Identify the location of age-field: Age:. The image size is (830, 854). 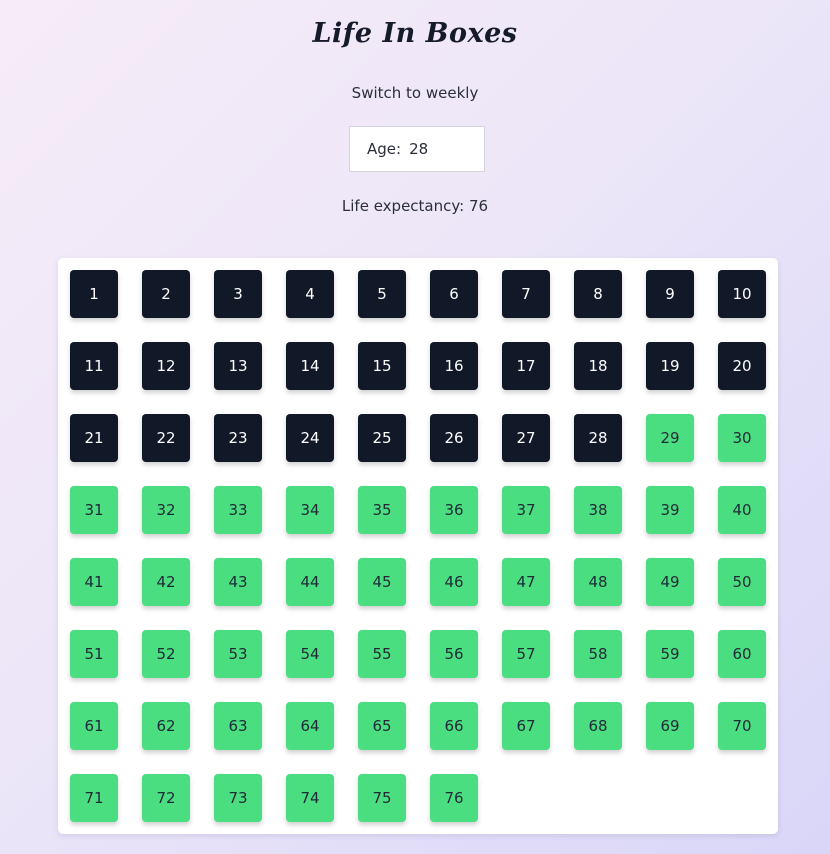
(417, 149).